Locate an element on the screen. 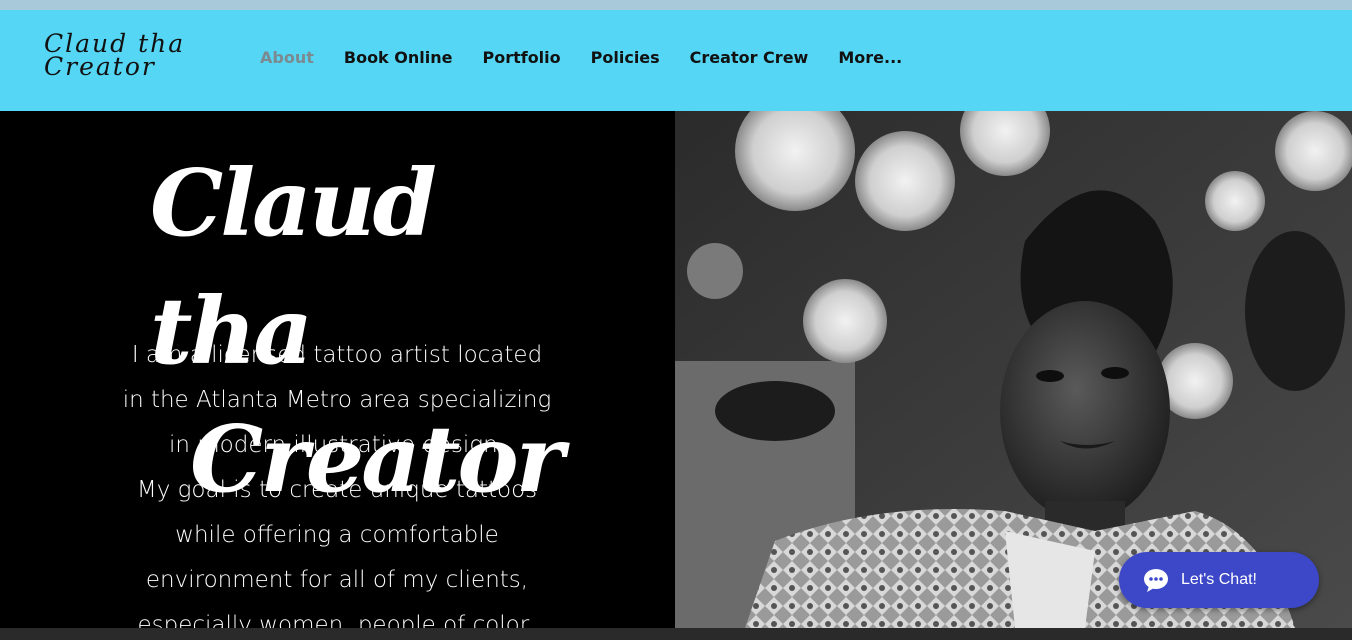  hero-title-line-1: Claud tha is located at coordinates (293, 267).